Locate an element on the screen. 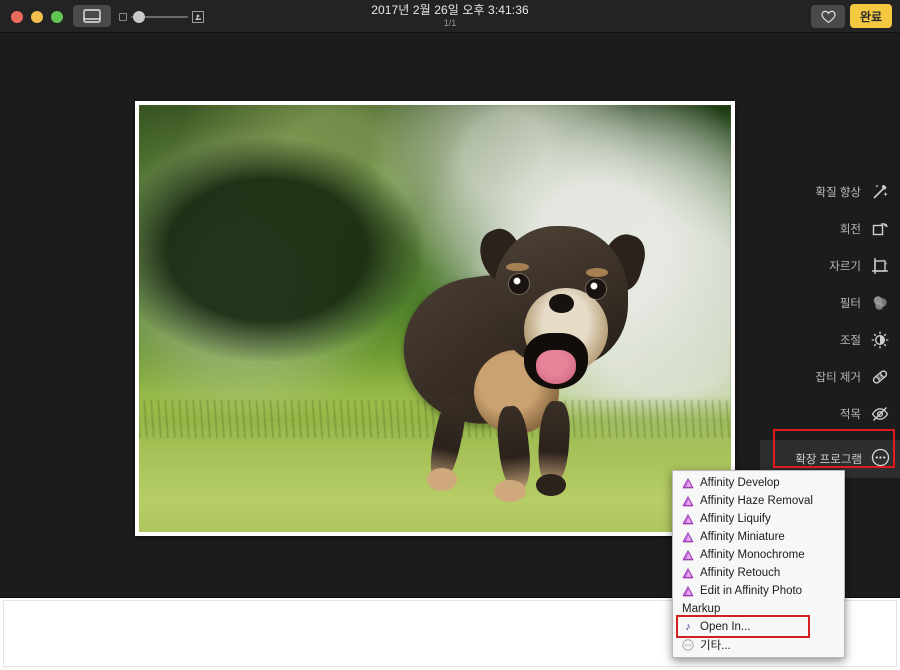  zoom-out-thumbnail-icon is located at coordinates (123, 17).